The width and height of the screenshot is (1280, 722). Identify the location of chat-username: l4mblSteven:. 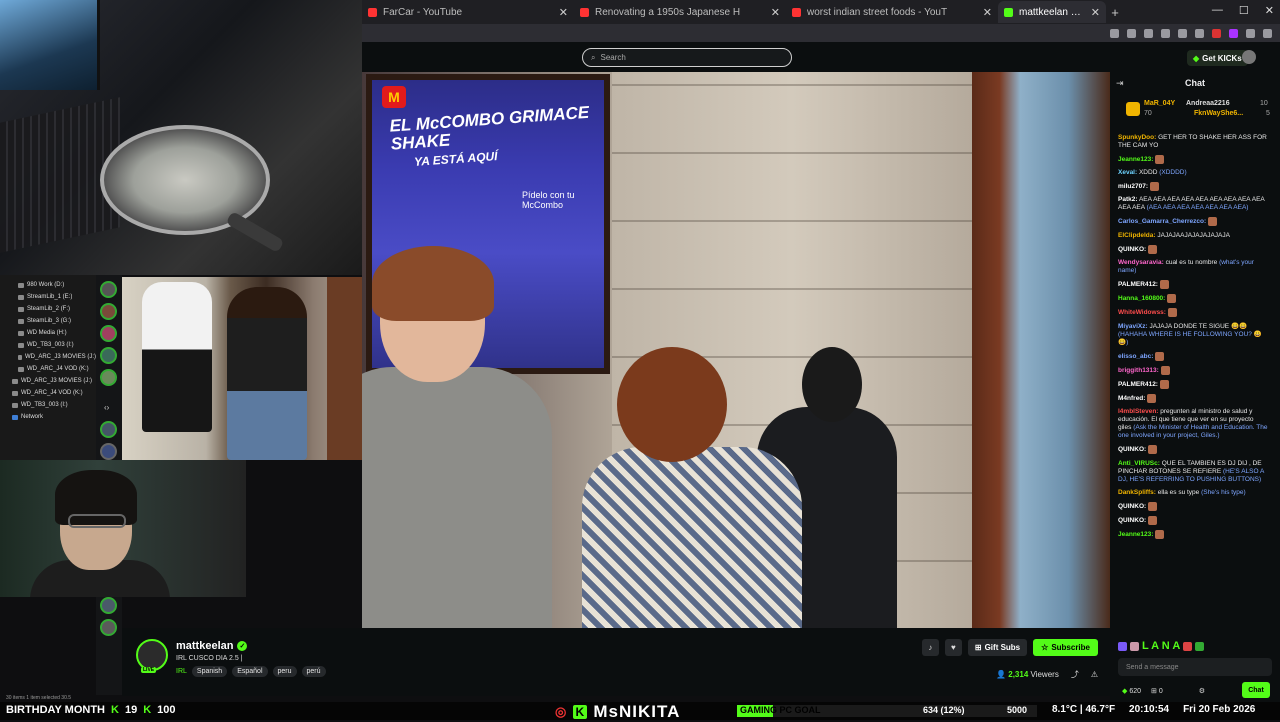
(1138, 411).